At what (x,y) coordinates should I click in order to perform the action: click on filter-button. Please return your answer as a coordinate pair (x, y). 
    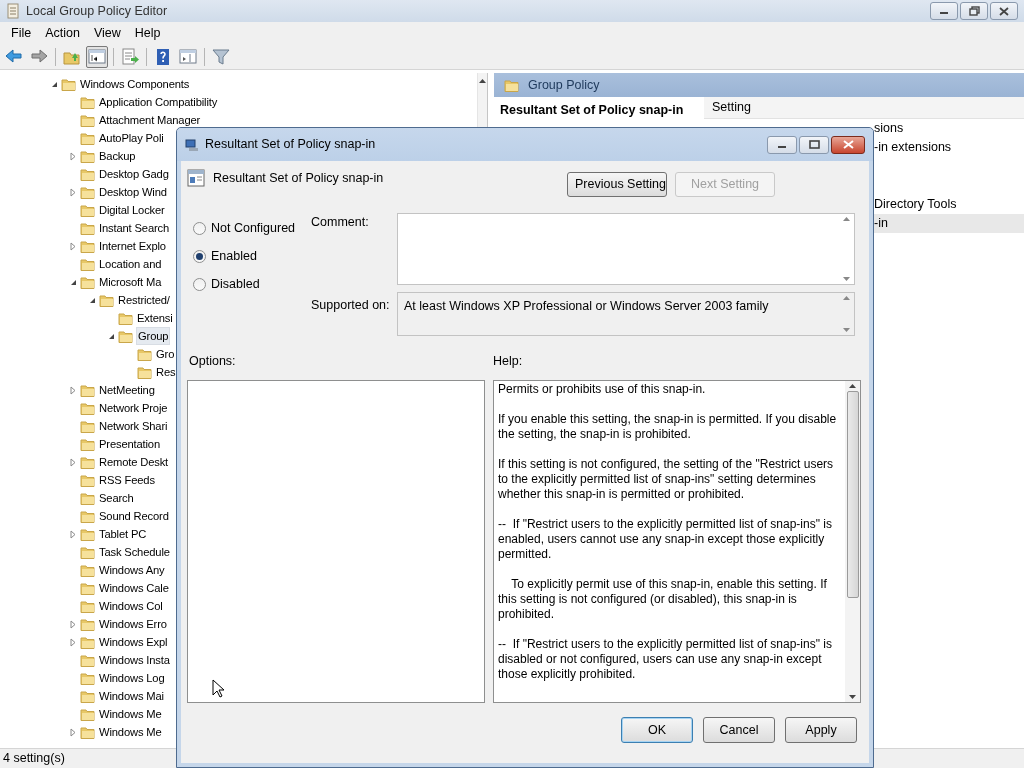
    Looking at the image, I should click on (221, 57).